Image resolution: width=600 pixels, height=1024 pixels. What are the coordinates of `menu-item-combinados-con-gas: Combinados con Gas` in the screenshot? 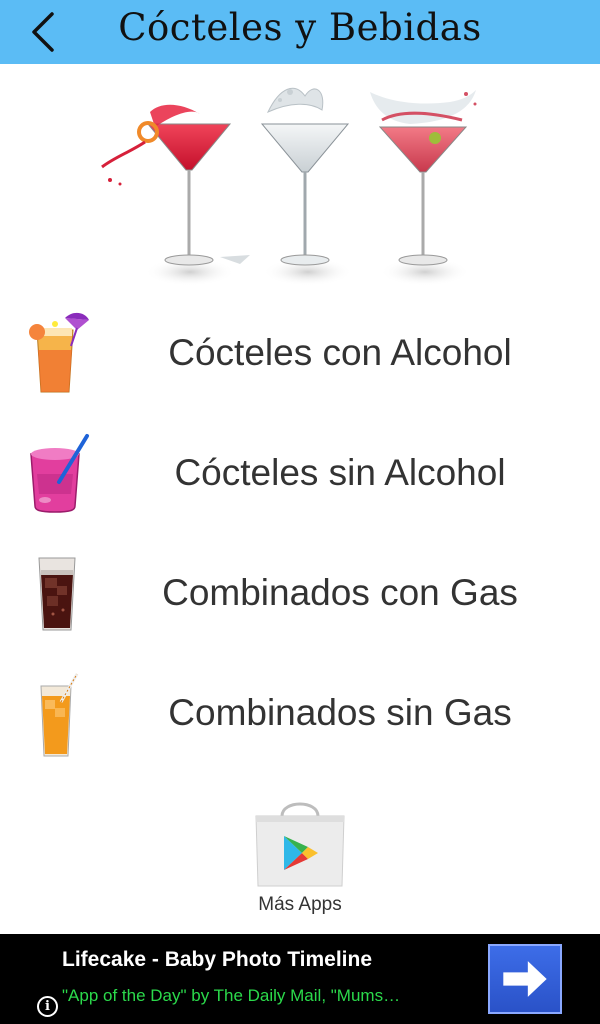 It's located at (300, 593).